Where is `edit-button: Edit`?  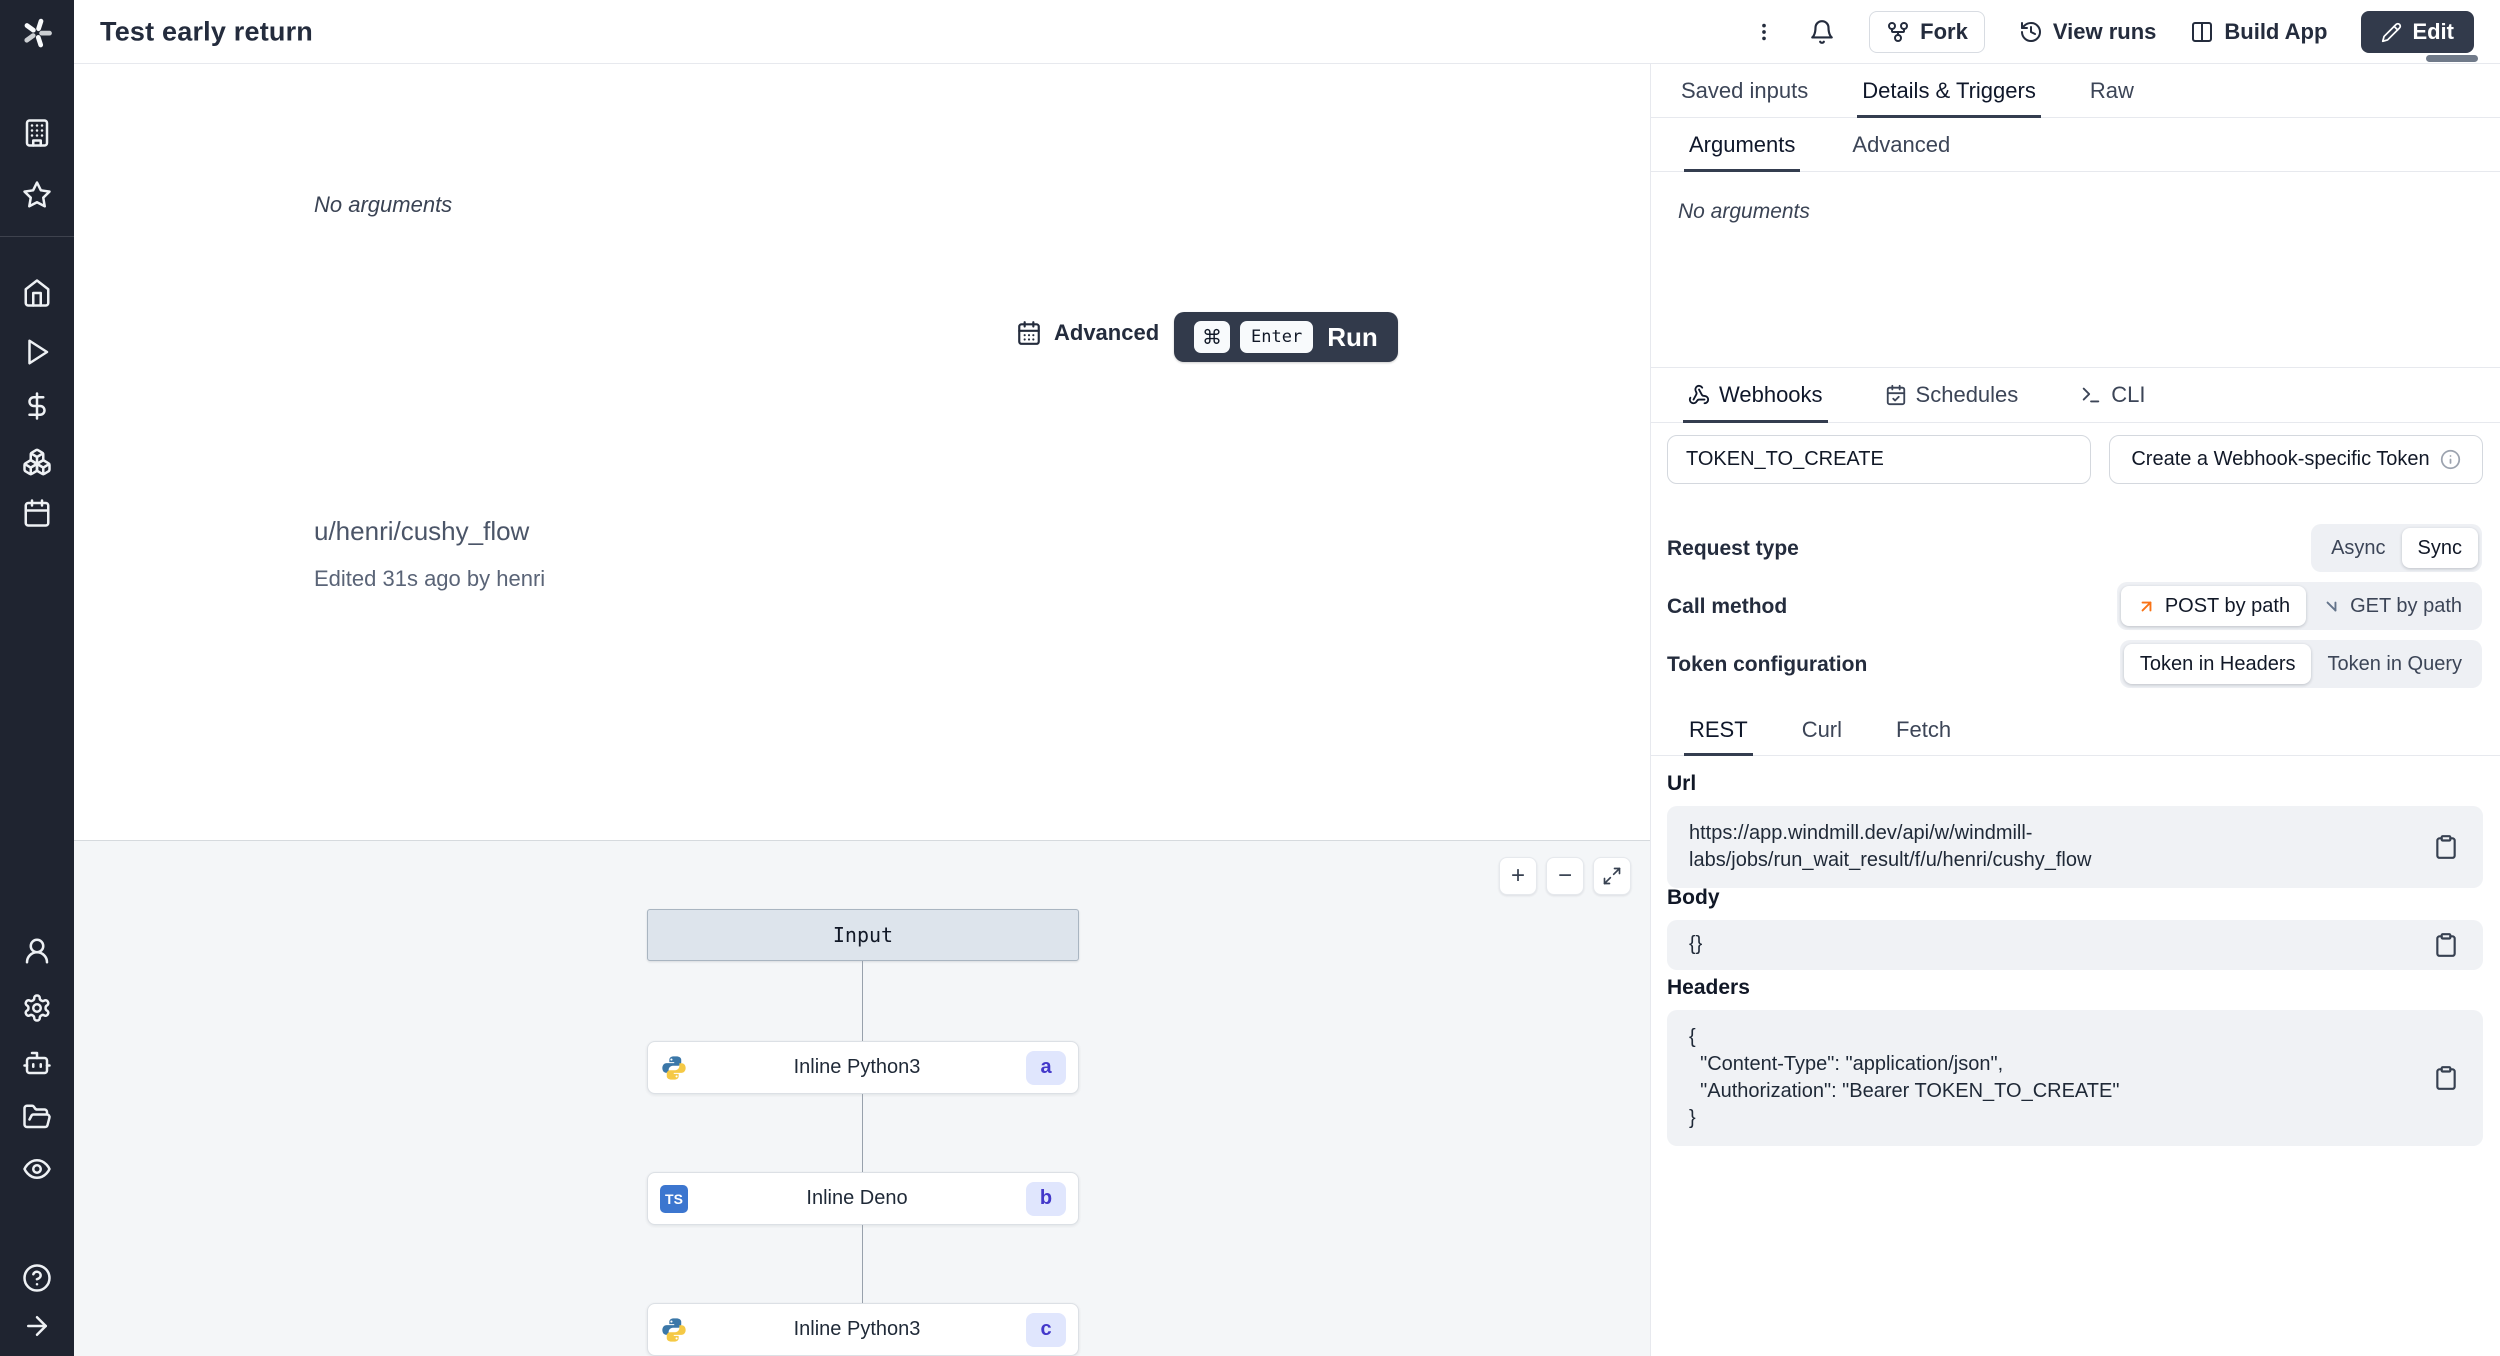
edit-button: Edit is located at coordinates (2417, 32).